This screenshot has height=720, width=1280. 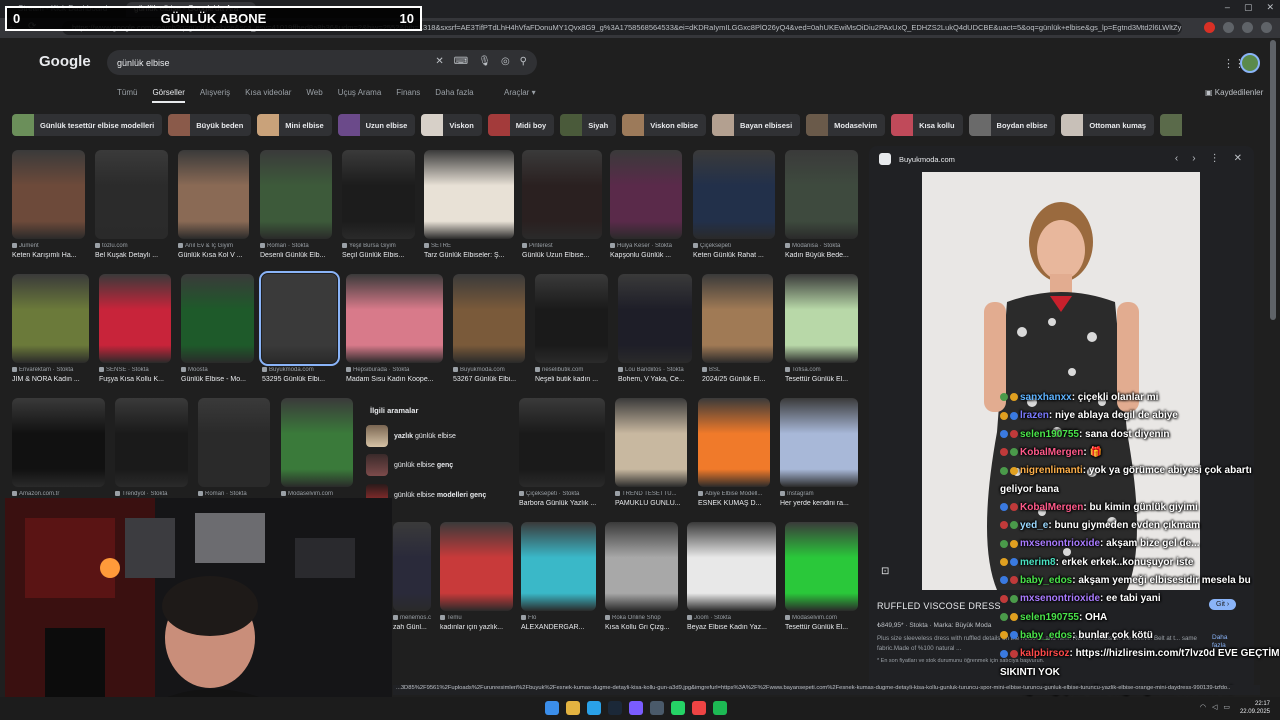 What do you see at coordinates (87, 125) in the screenshot?
I see `filter-chip: Günlük tesettür elbise modelleri` at bounding box center [87, 125].